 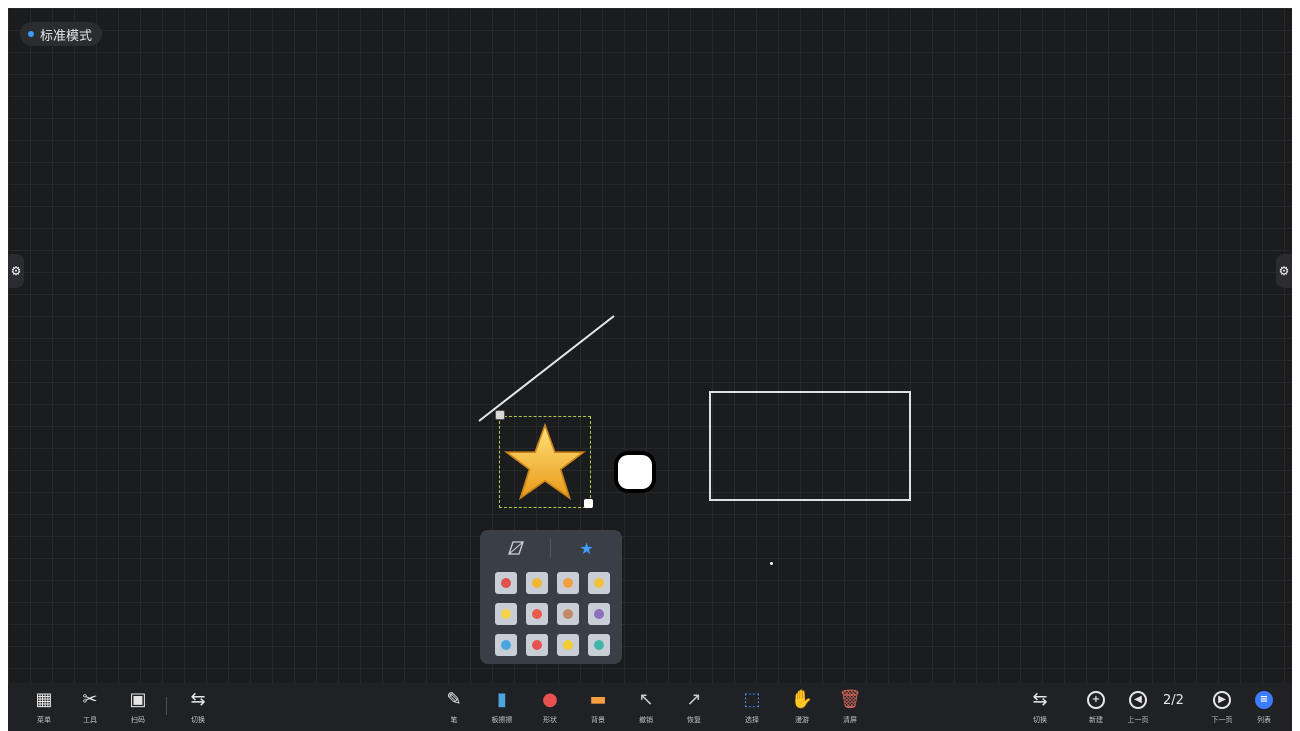 What do you see at coordinates (506, 645) in the screenshot?
I see `sticker-plane-icon` at bounding box center [506, 645].